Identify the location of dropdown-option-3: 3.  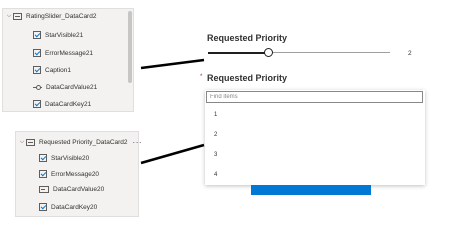
(215, 155).